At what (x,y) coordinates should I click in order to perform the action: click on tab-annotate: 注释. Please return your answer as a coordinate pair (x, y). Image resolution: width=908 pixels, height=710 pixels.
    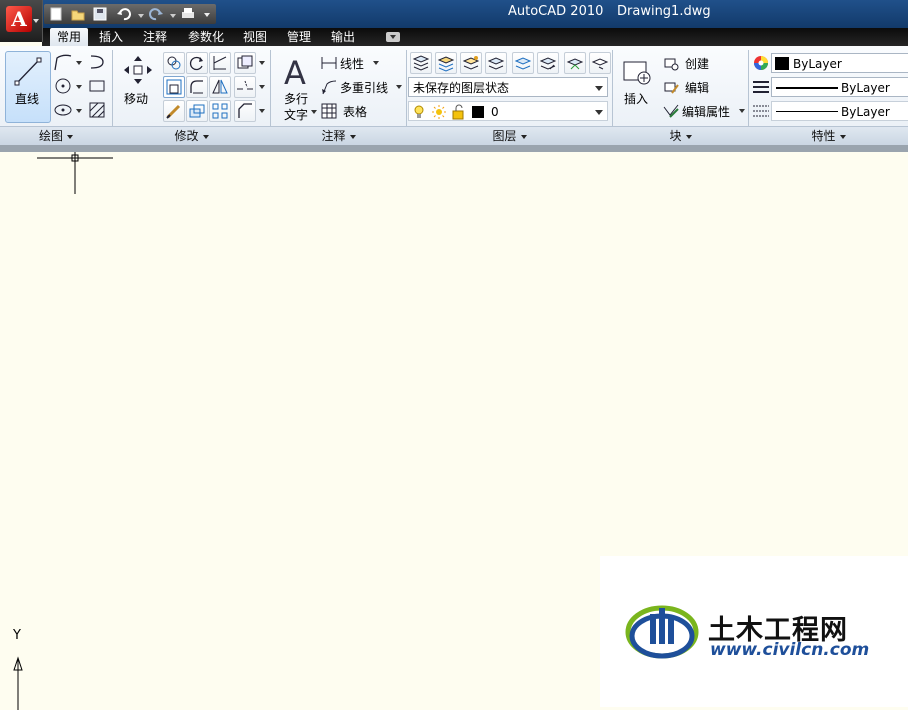
    Looking at the image, I should click on (155, 37).